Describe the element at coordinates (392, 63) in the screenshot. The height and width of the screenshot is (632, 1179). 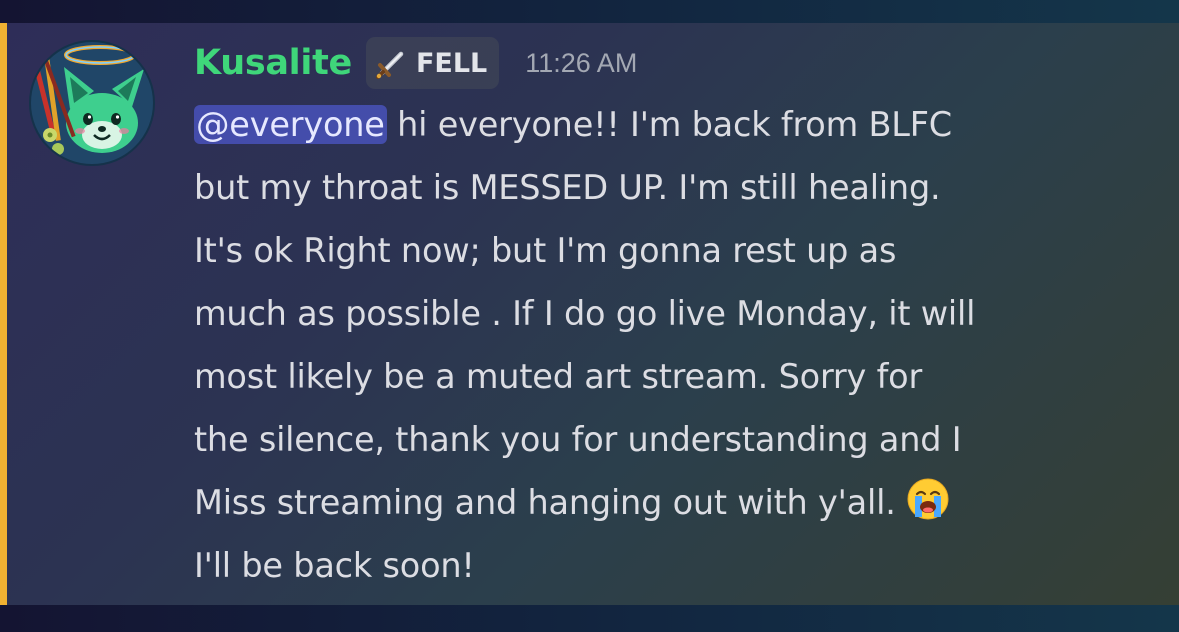
I see `sword-icon` at that location.